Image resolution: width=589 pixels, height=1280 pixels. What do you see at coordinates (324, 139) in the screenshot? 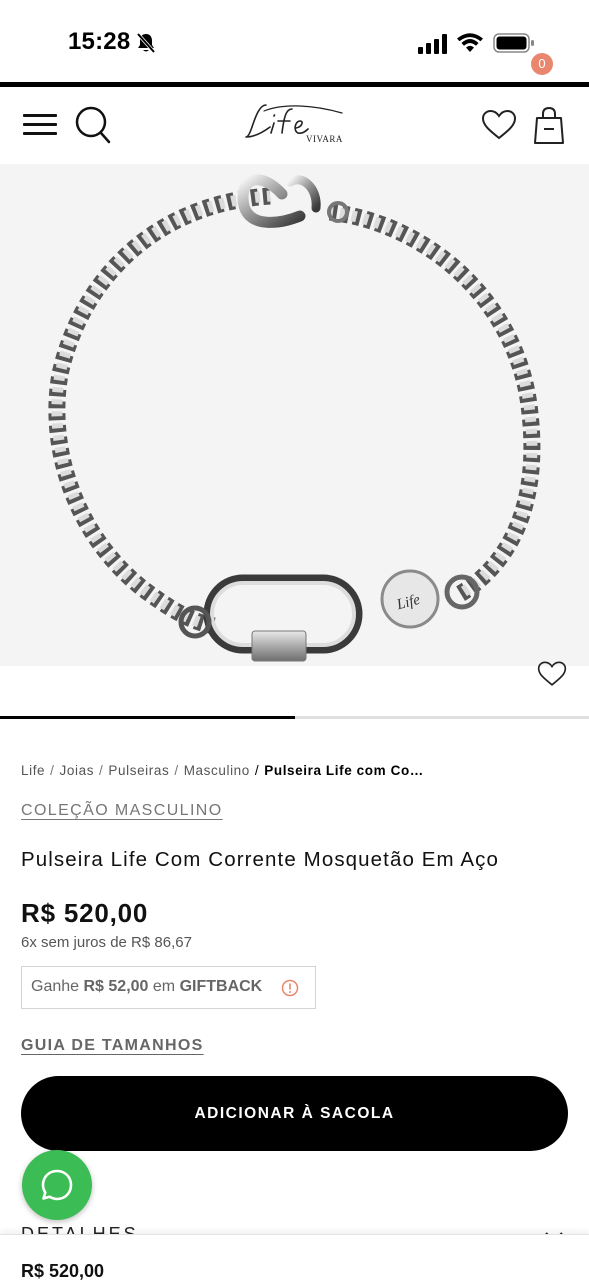
I see `logo-subtext: VIVARA` at bounding box center [324, 139].